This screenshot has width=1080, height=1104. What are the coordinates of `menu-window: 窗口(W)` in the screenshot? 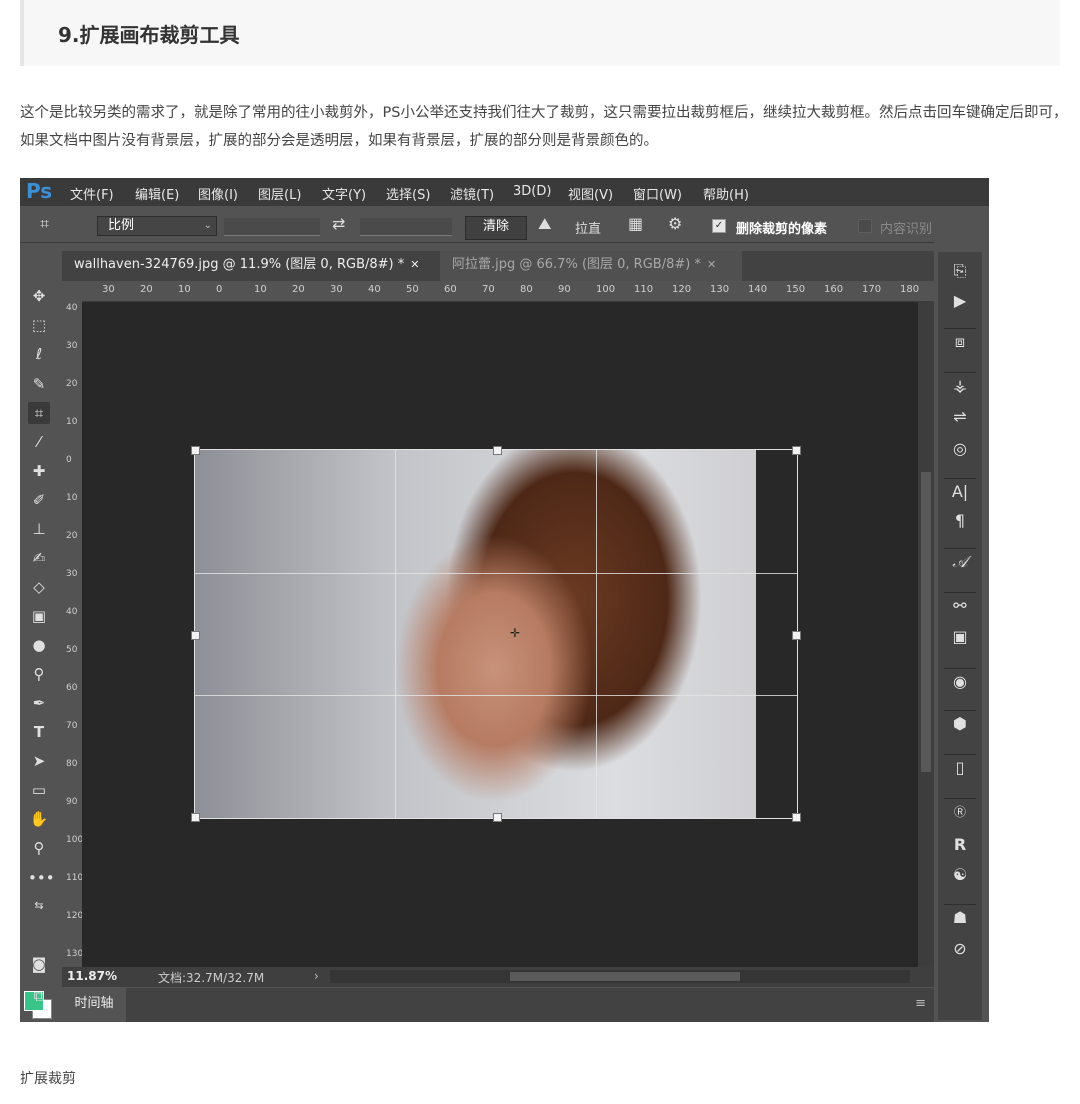 It's located at (657, 193).